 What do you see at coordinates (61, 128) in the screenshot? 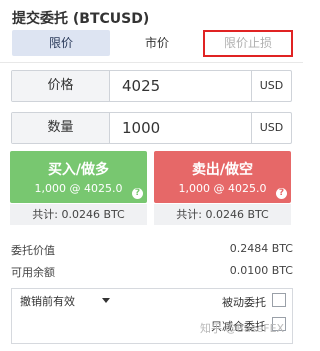
I see `quantity-label: 数量` at bounding box center [61, 128].